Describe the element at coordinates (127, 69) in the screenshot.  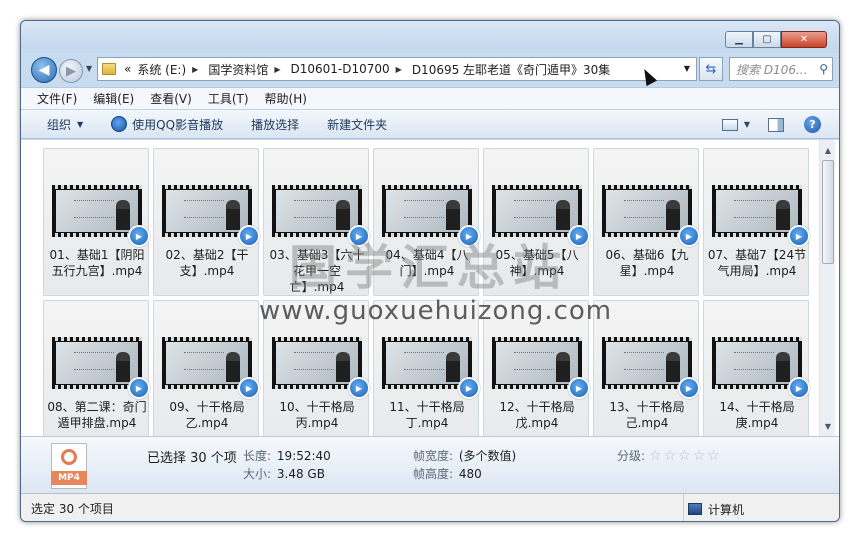
I see `address-leading: «` at that location.